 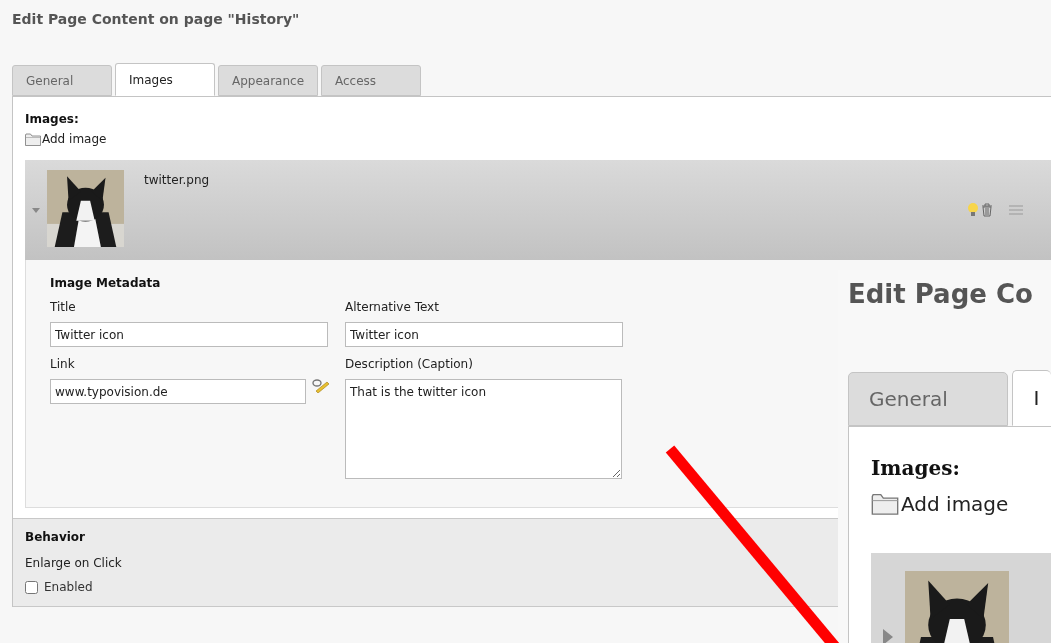 I want to click on link-field: www.typovision.de, so click(x=178, y=391).